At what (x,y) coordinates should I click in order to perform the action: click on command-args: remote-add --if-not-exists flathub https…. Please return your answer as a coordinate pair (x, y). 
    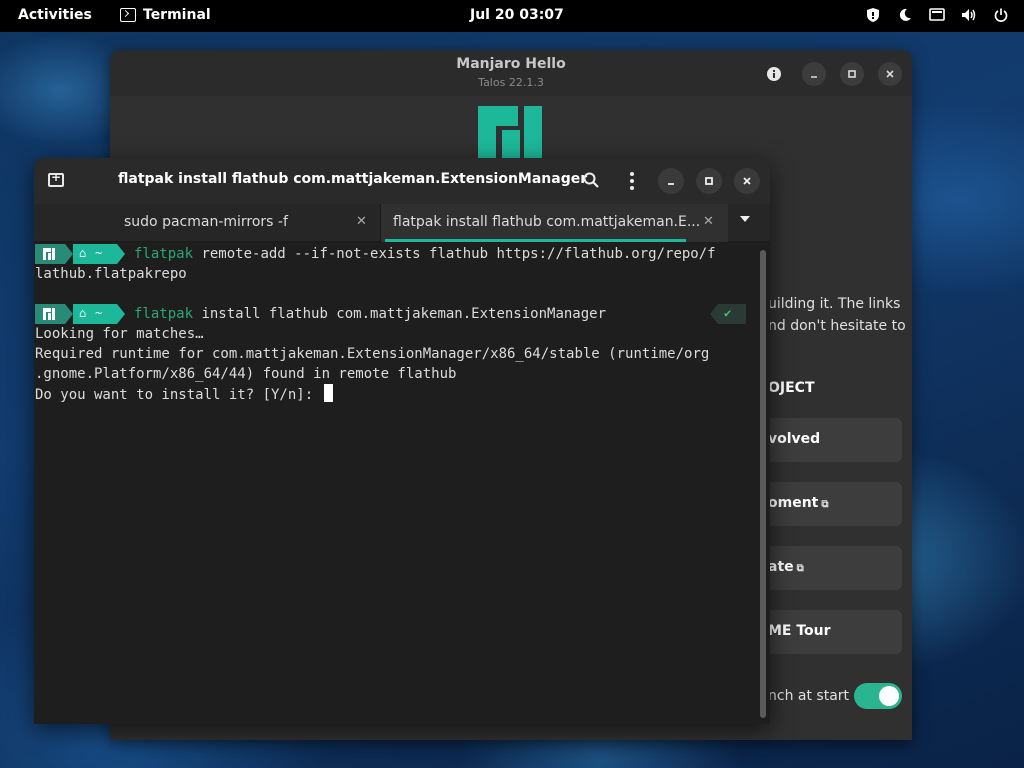
    Looking at the image, I should click on (454, 254).